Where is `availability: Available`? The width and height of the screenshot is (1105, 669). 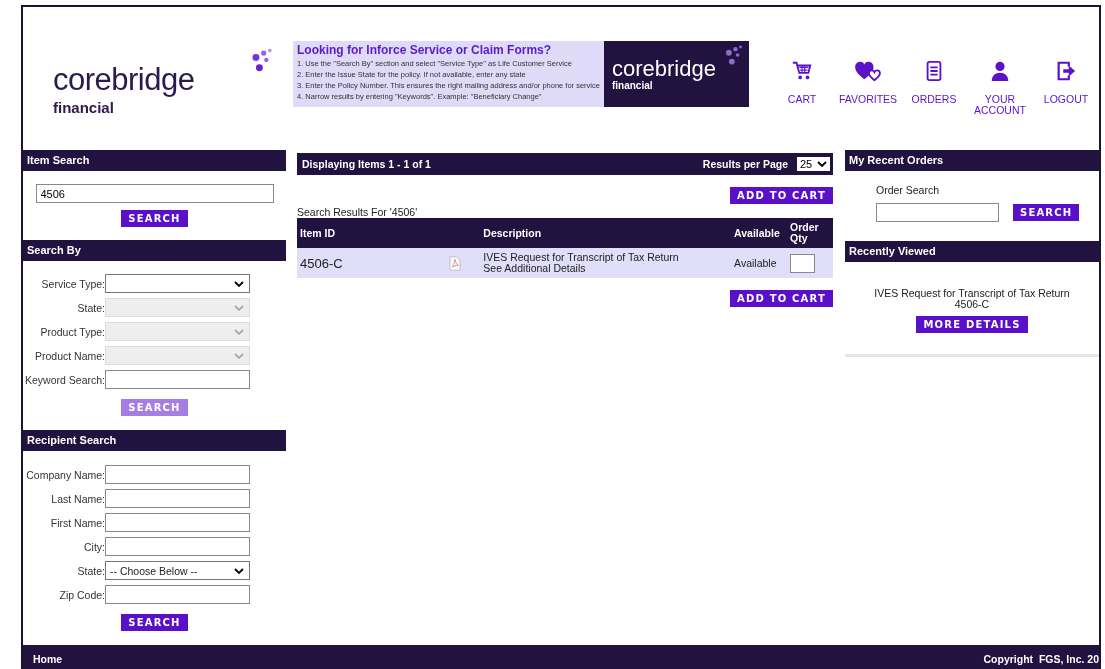
availability: Available is located at coordinates (755, 263).